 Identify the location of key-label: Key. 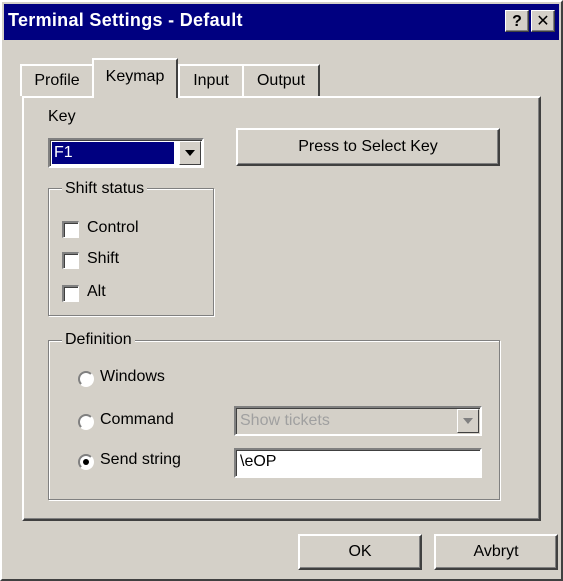
(62, 116).